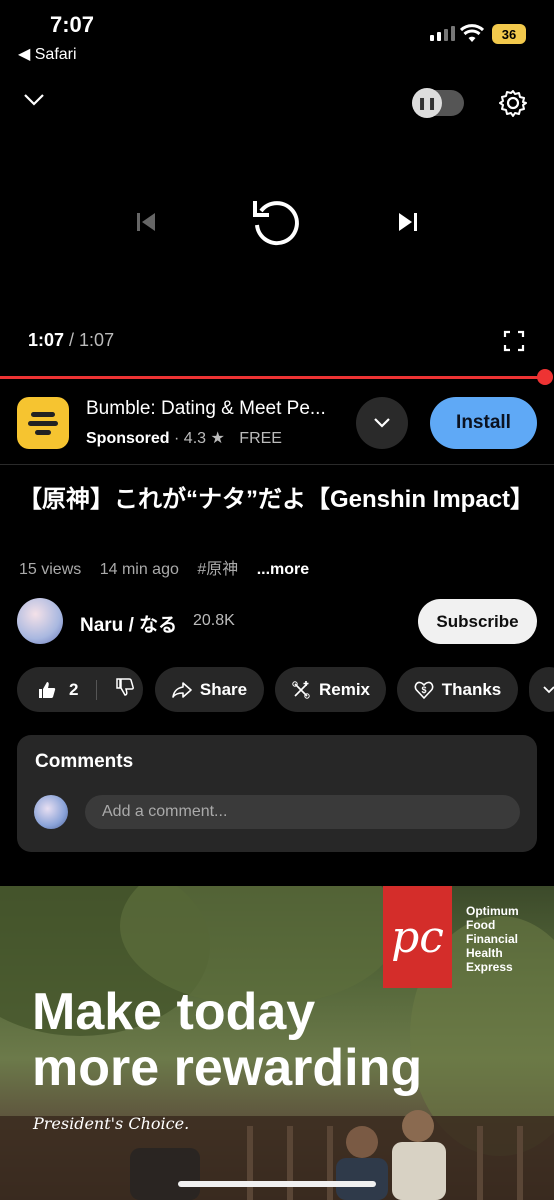 This screenshot has width=554, height=1200. What do you see at coordinates (50, 569) in the screenshot?
I see `view-count: 15 views` at bounding box center [50, 569].